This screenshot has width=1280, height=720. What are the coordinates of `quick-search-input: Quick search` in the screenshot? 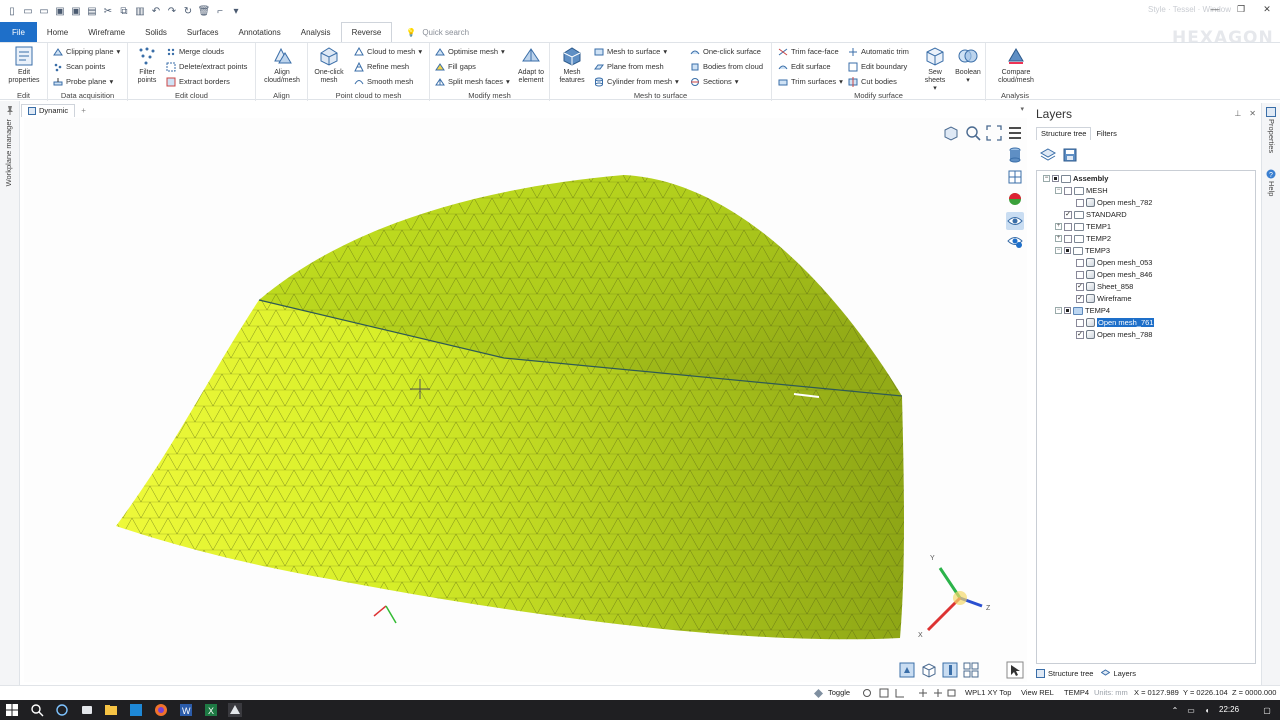 It's located at (445, 32).